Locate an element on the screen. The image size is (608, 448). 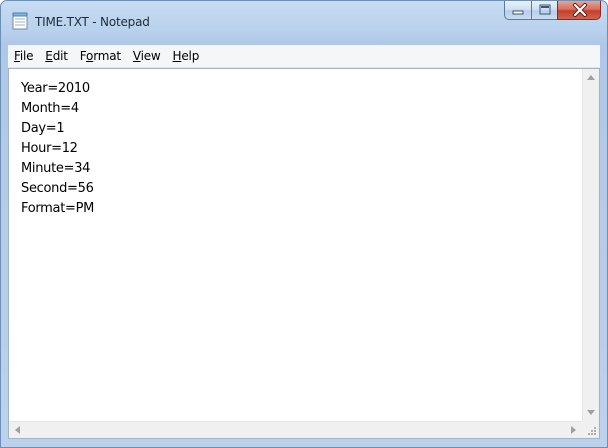
menu-format: Format is located at coordinates (100, 56).